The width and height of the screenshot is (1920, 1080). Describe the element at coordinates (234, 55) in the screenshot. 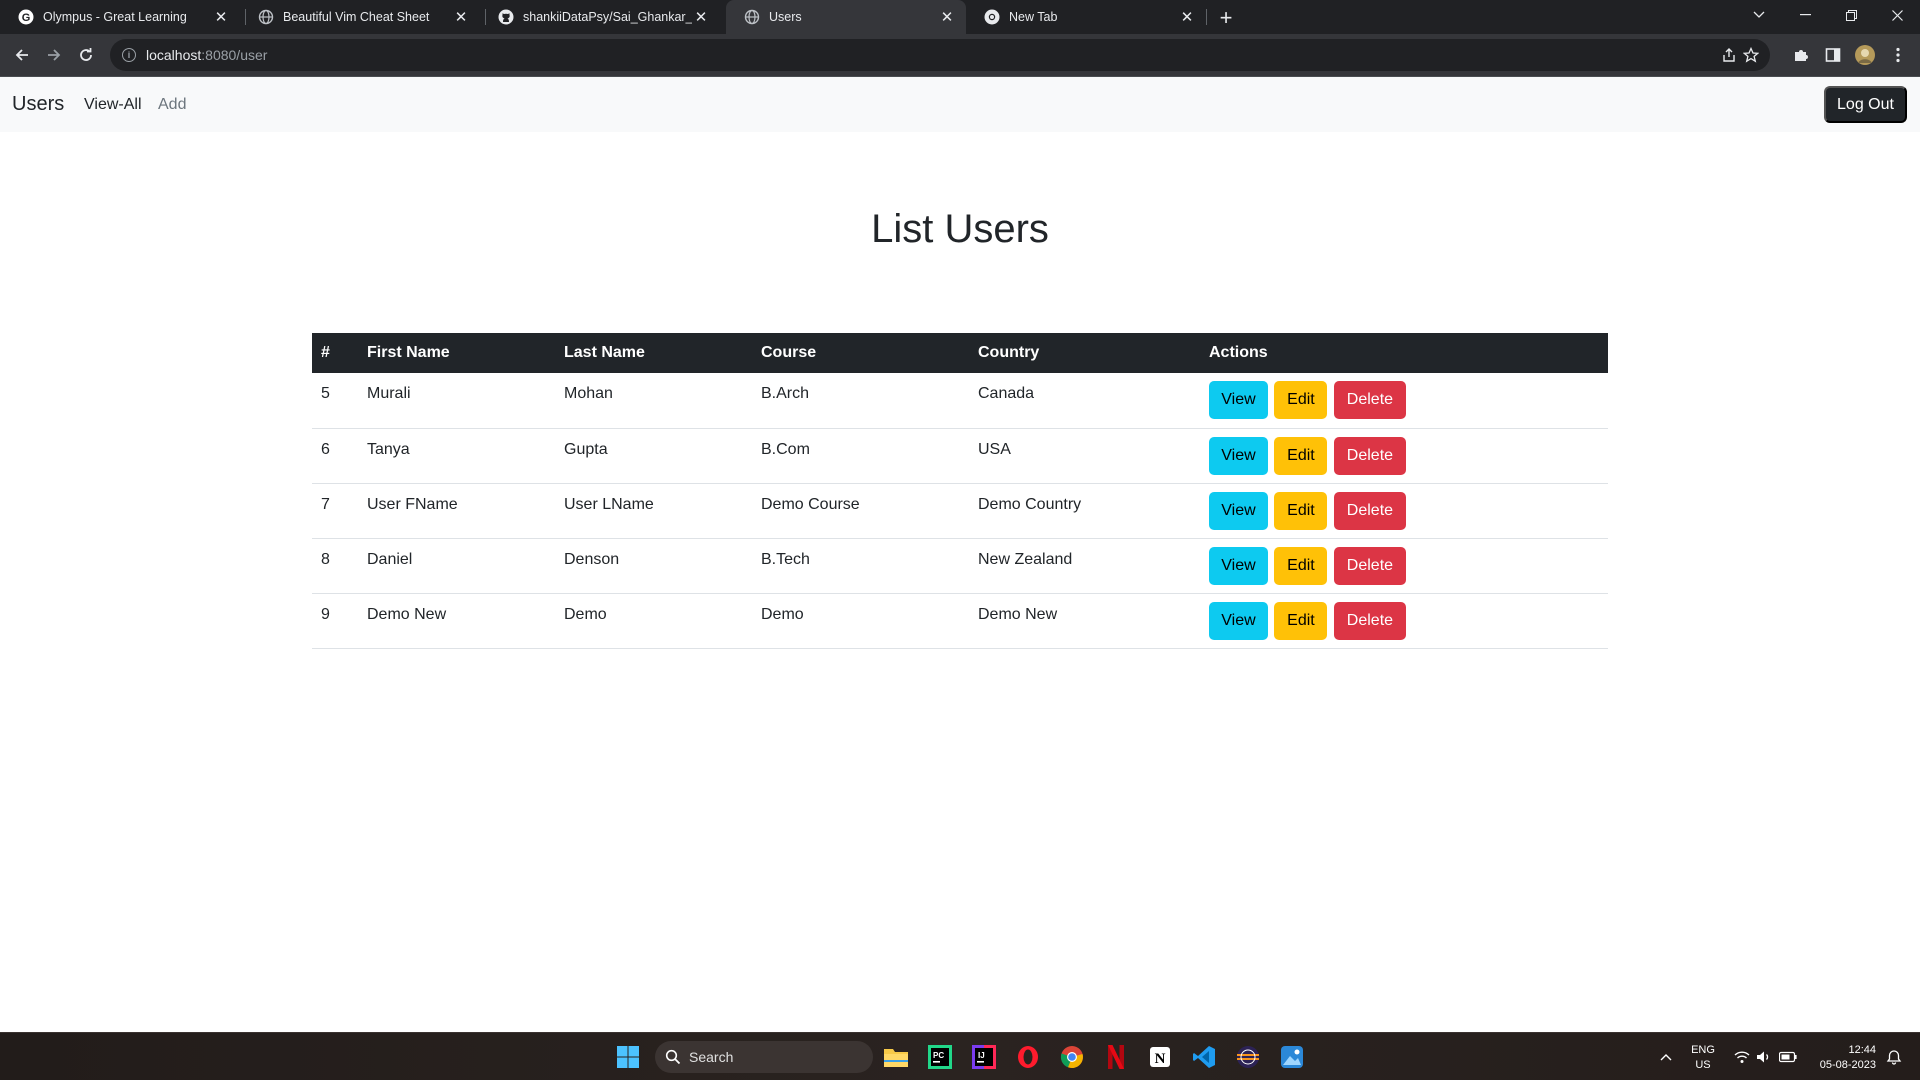

I see `url-path: :8080/user` at that location.